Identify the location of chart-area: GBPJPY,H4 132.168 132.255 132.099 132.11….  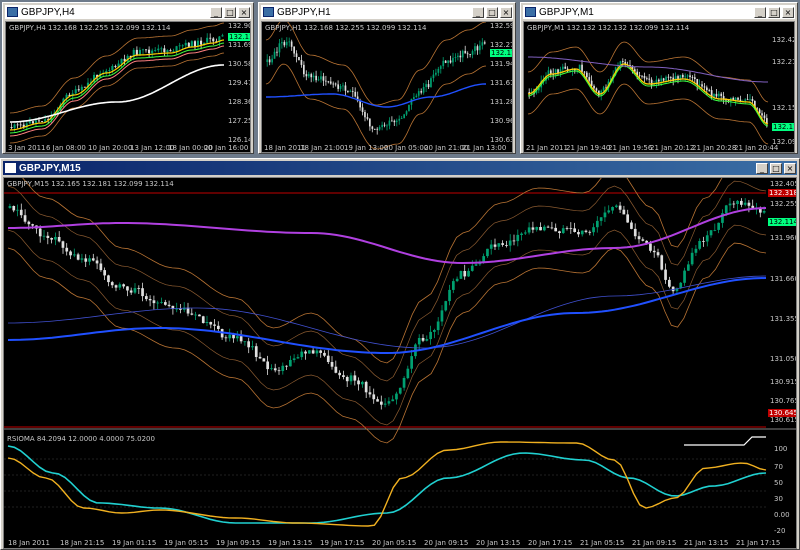
(128, 87).